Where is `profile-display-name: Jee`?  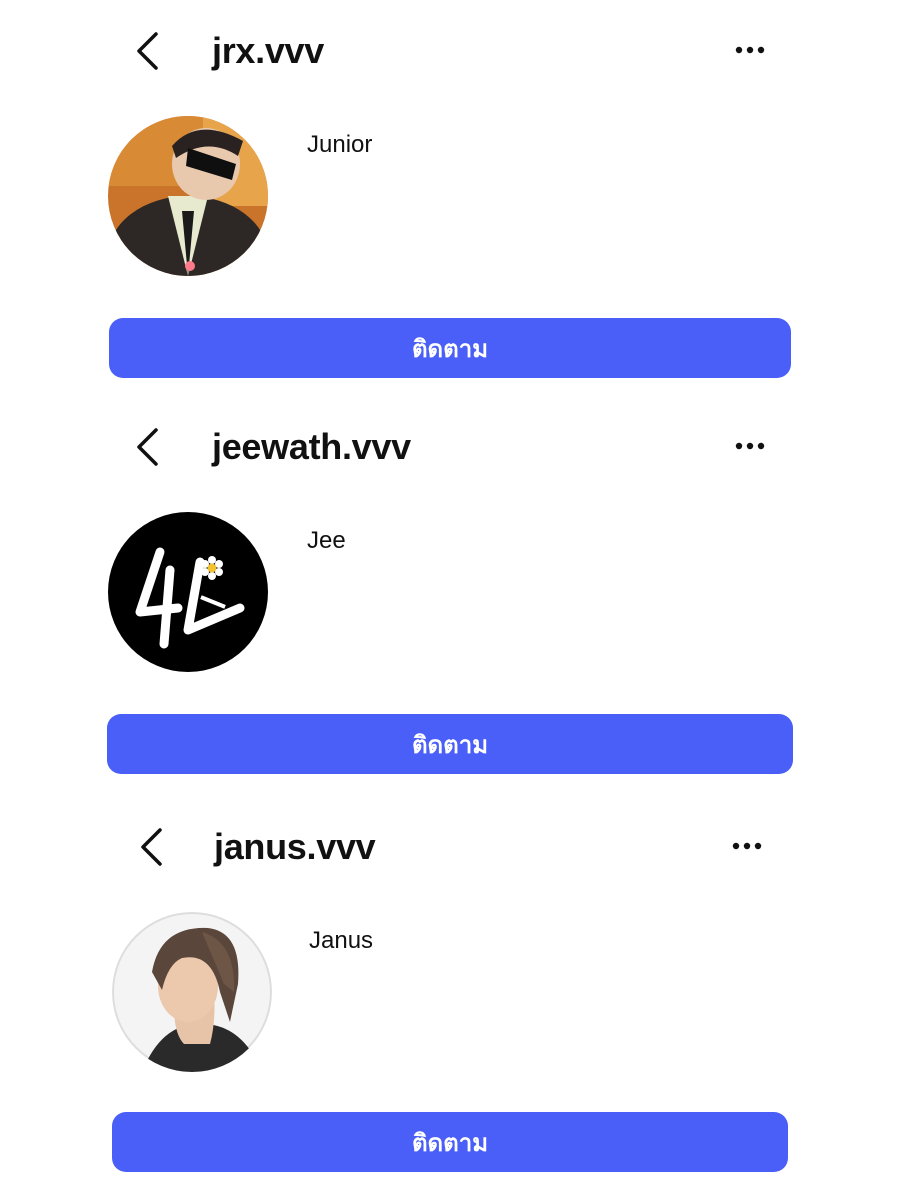 profile-display-name: Jee is located at coordinates (326, 540).